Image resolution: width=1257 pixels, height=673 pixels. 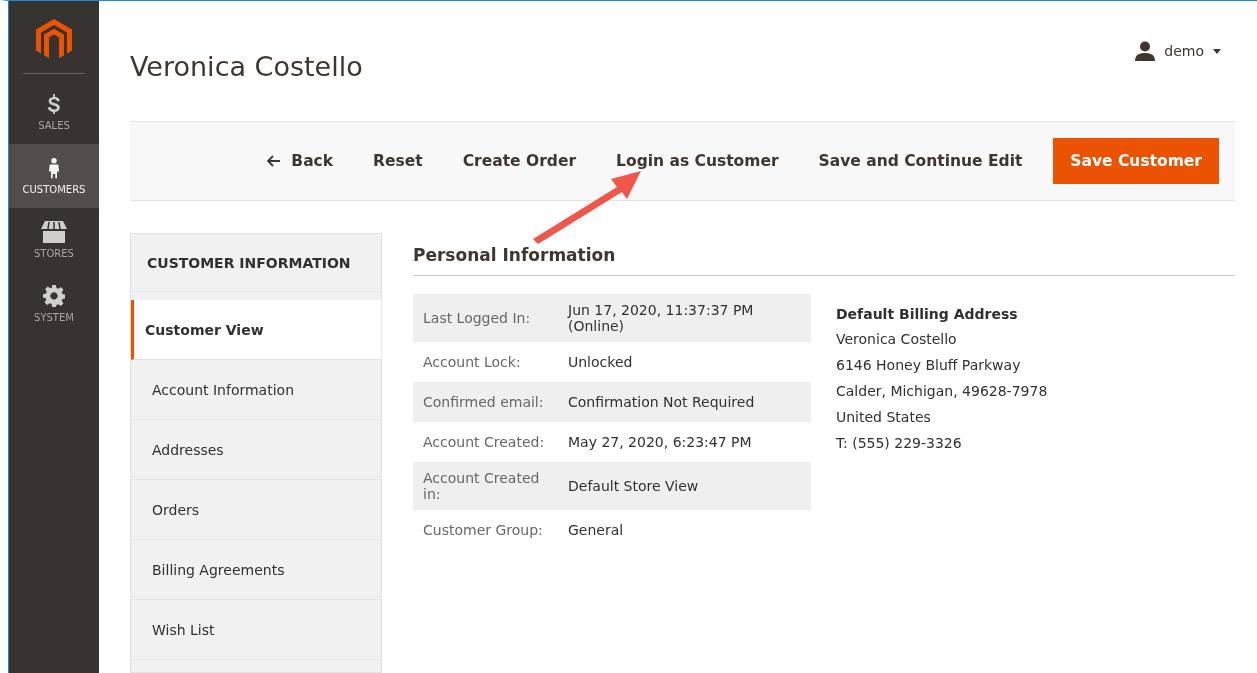 I want to click on sidebar-item: STORES, so click(x=54, y=240).